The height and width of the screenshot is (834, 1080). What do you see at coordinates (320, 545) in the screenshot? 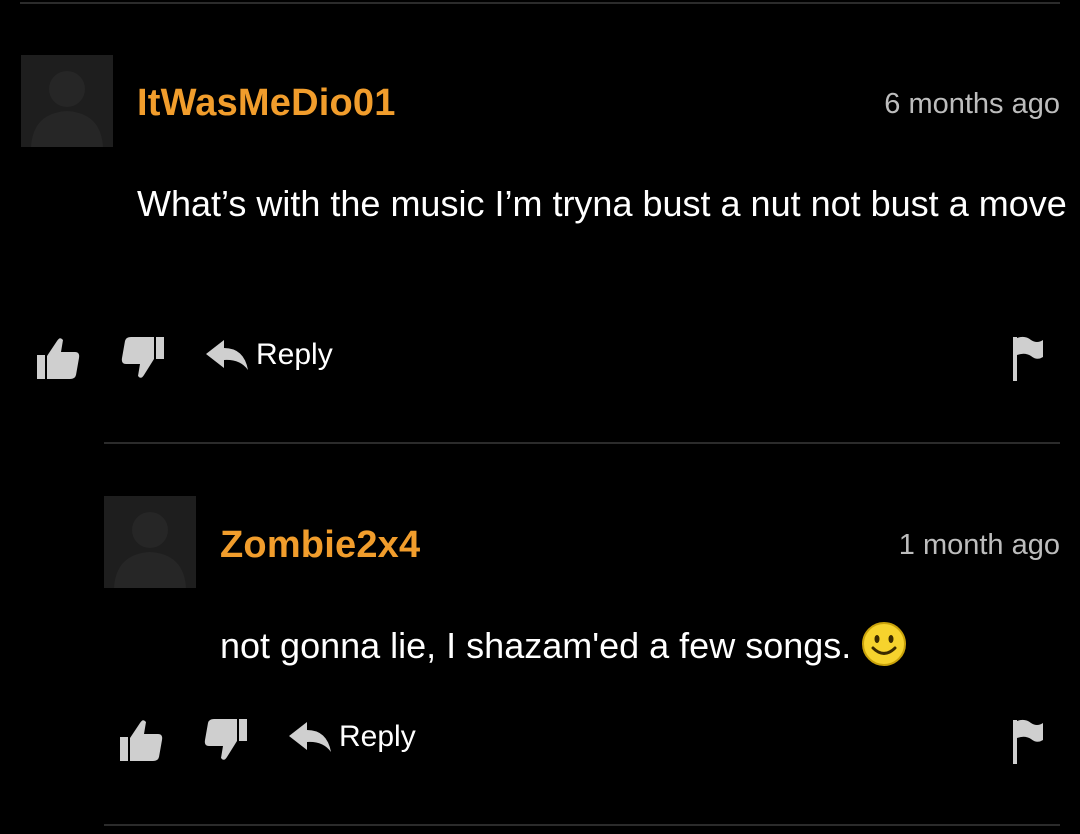
I see `comment-username: Zombie2x4` at bounding box center [320, 545].